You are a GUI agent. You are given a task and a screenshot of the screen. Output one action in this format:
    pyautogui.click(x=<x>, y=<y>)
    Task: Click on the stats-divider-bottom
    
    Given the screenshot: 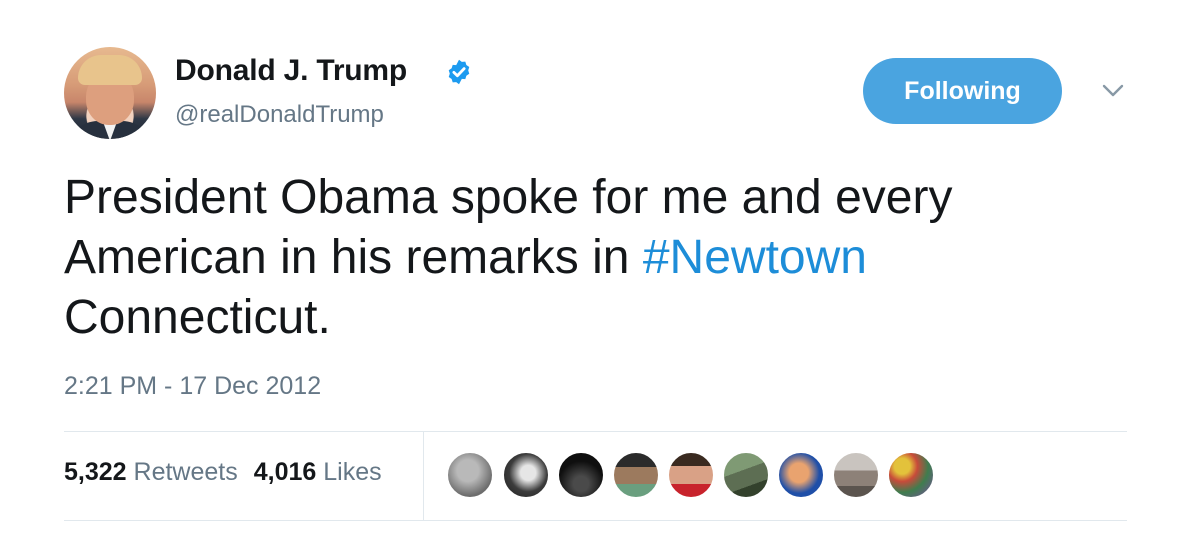 What is the action you would take?
    pyautogui.click(x=595, y=520)
    